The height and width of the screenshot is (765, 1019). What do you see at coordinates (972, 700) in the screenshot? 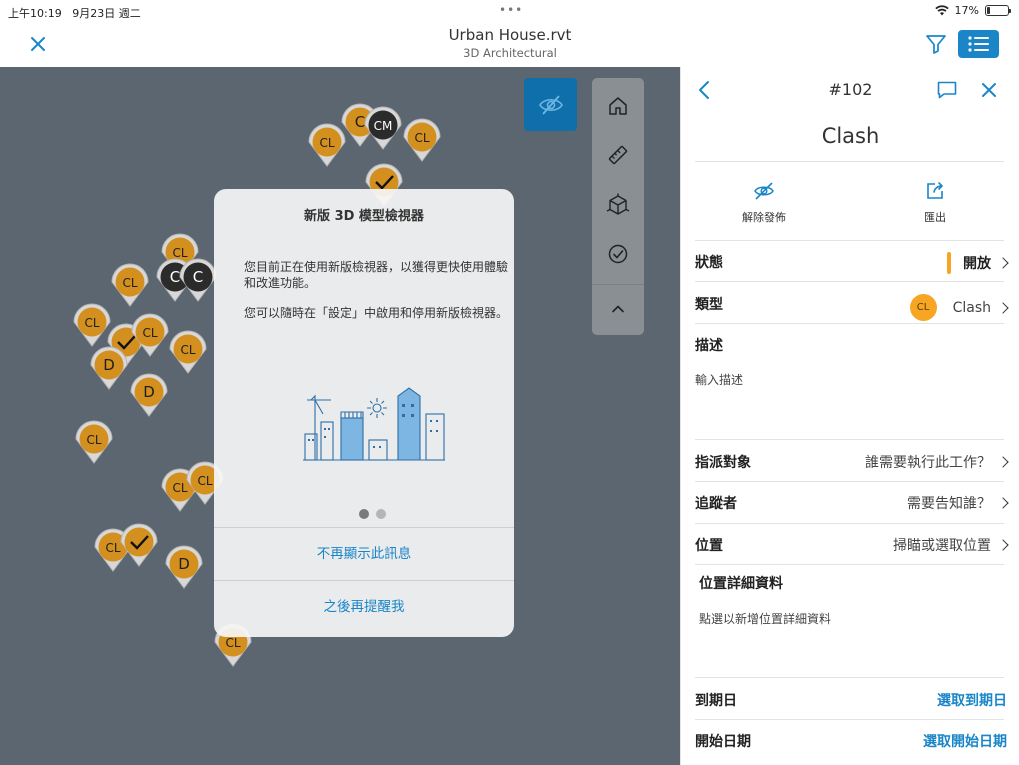
I see `due-date-value: 選取到期日` at bounding box center [972, 700].